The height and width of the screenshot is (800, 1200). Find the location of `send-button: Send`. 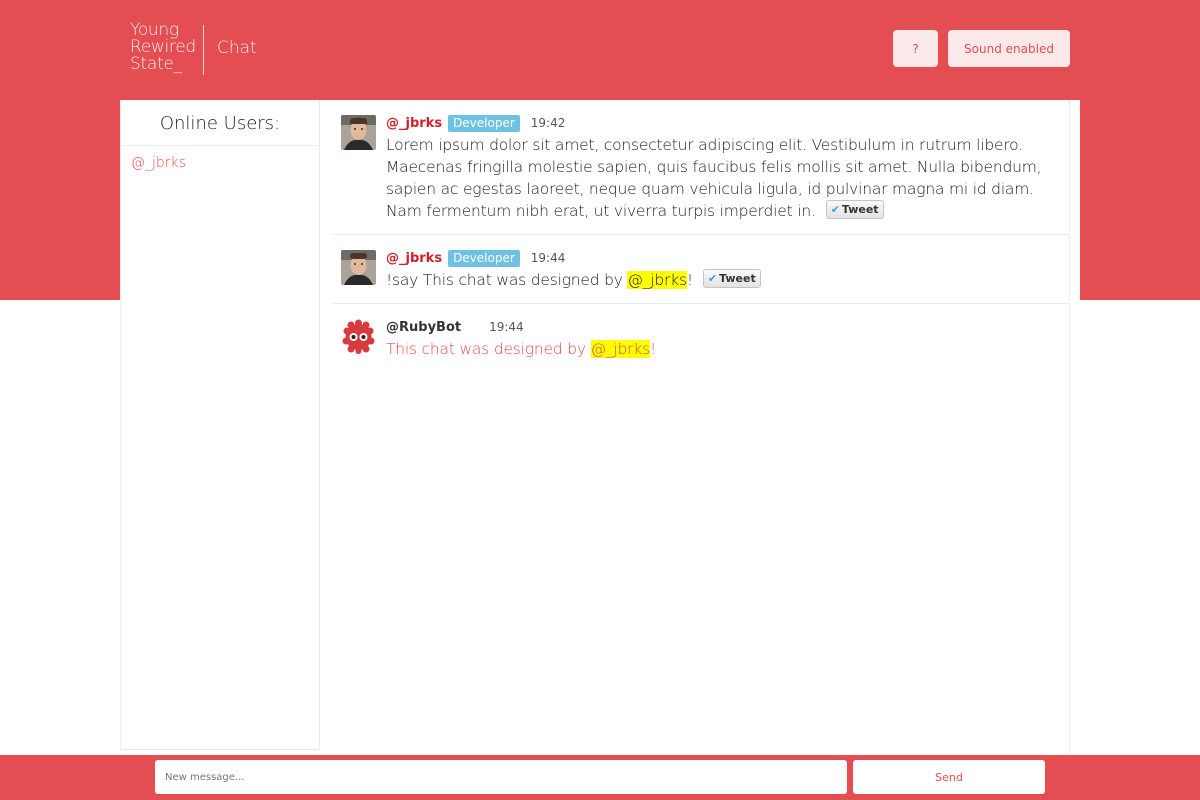

send-button: Send is located at coordinates (949, 777).